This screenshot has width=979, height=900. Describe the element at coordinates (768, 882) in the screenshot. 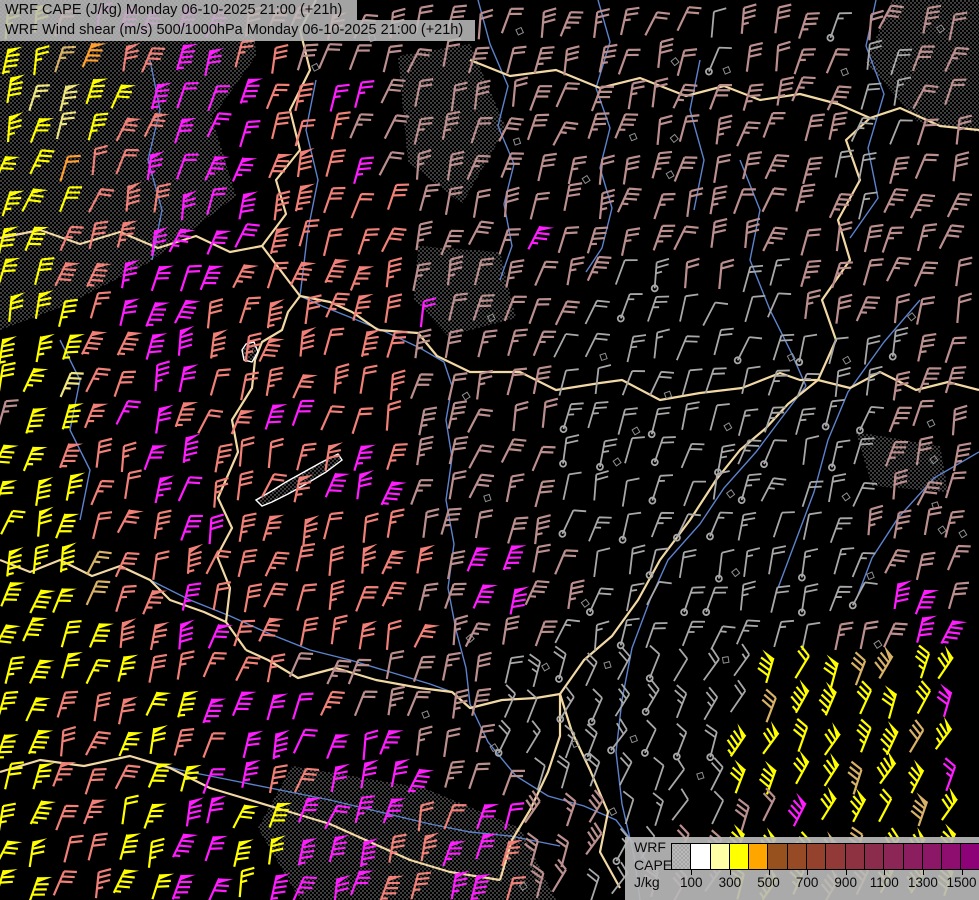

I see `legend-tick-label: 500` at that location.